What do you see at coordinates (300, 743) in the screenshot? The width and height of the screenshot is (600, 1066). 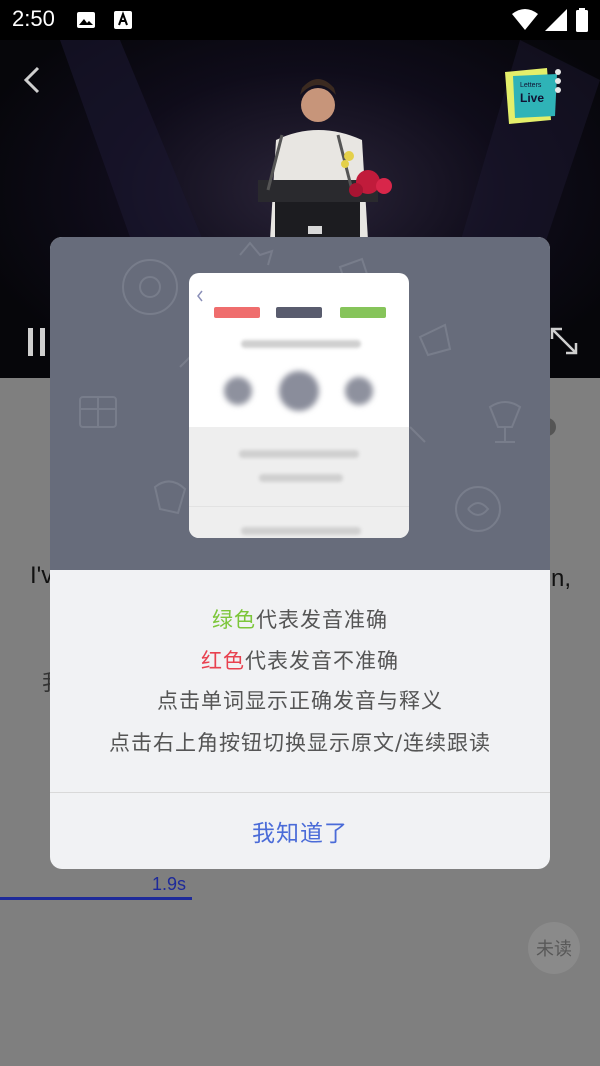 I see `tip-toggle-mode: 点击右上角按钮切换显示原文/连续跟读` at bounding box center [300, 743].